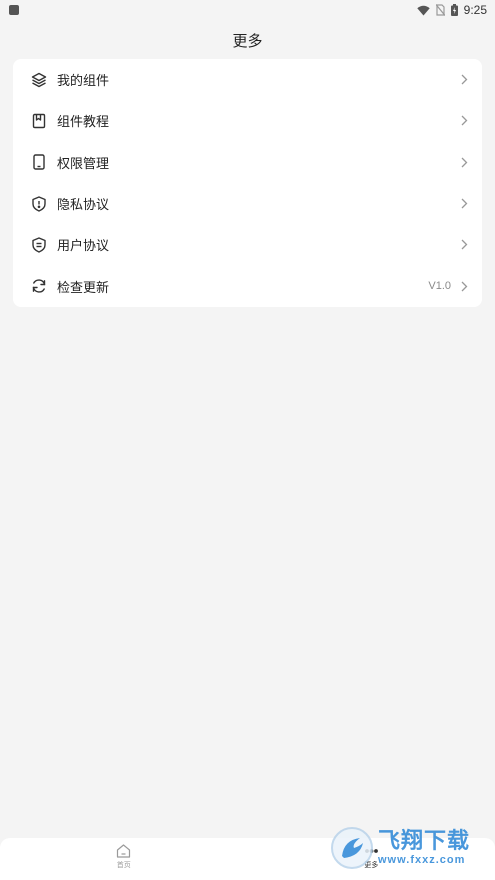 Image resolution: width=495 pixels, height=880 pixels. Describe the element at coordinates (83, 164) in the screenshot. I see `menu-item-label: 权限管理` at that location.